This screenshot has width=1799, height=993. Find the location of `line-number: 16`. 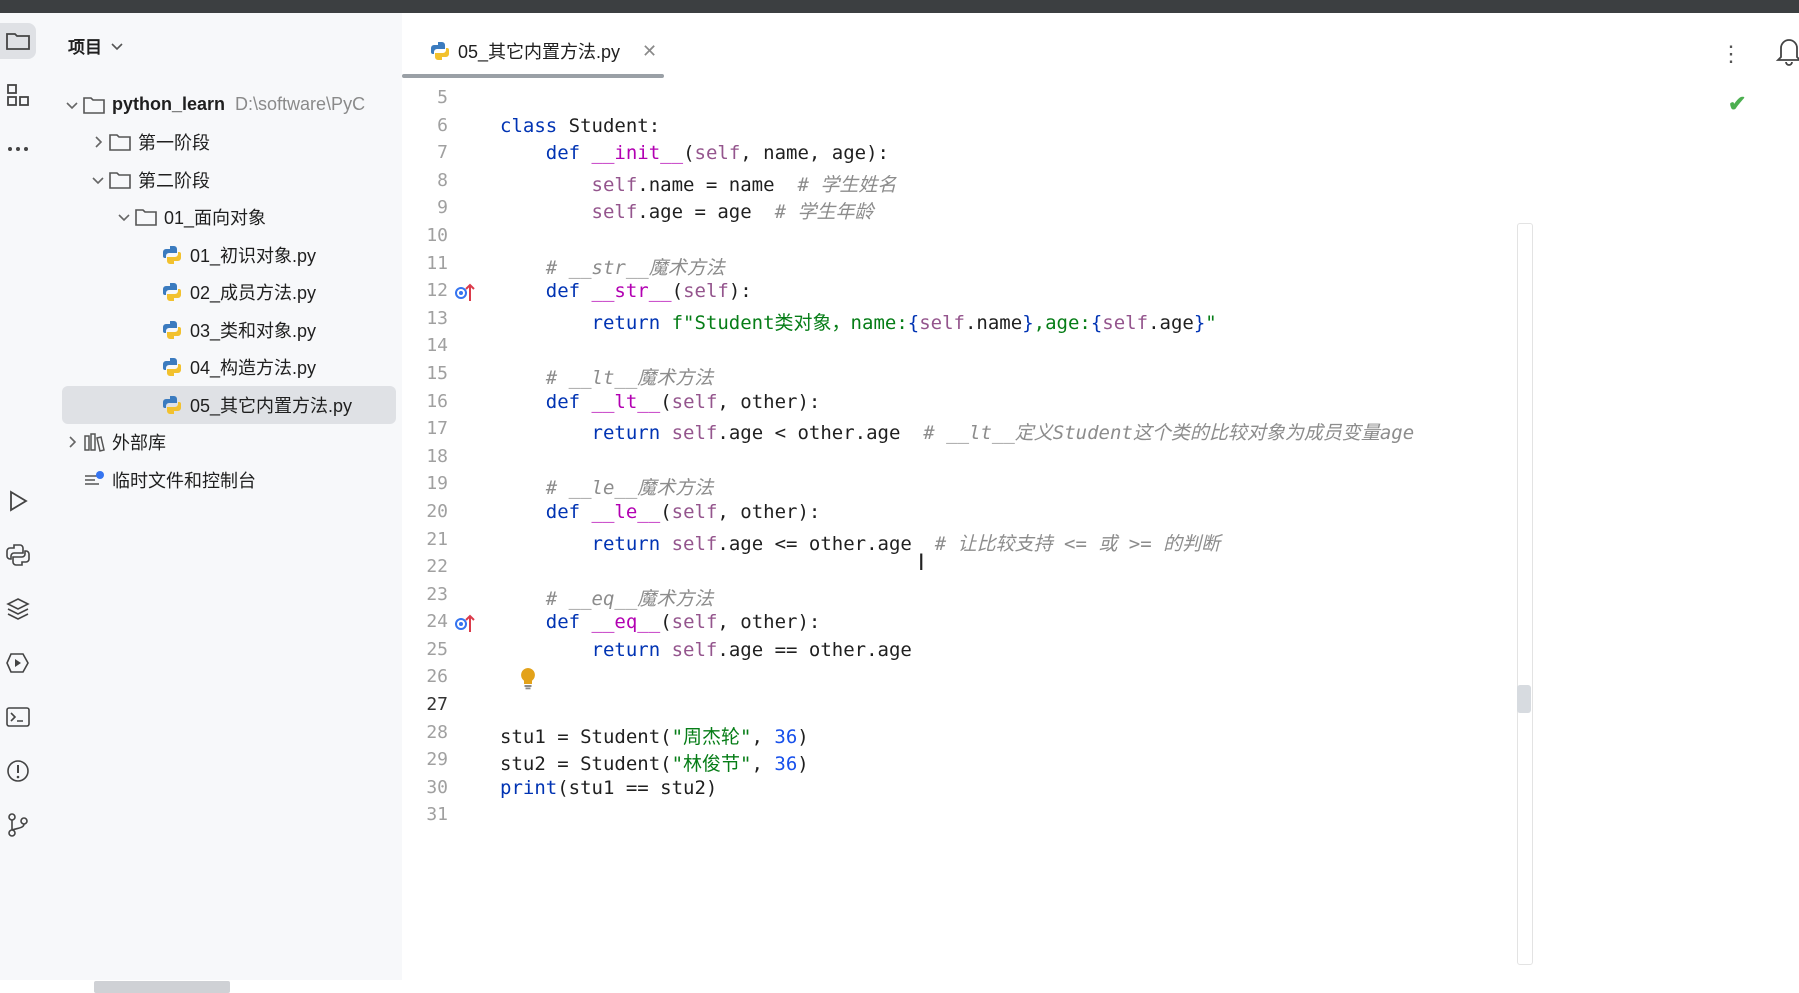

line-number: 16 is located at coordinates (437, 401).